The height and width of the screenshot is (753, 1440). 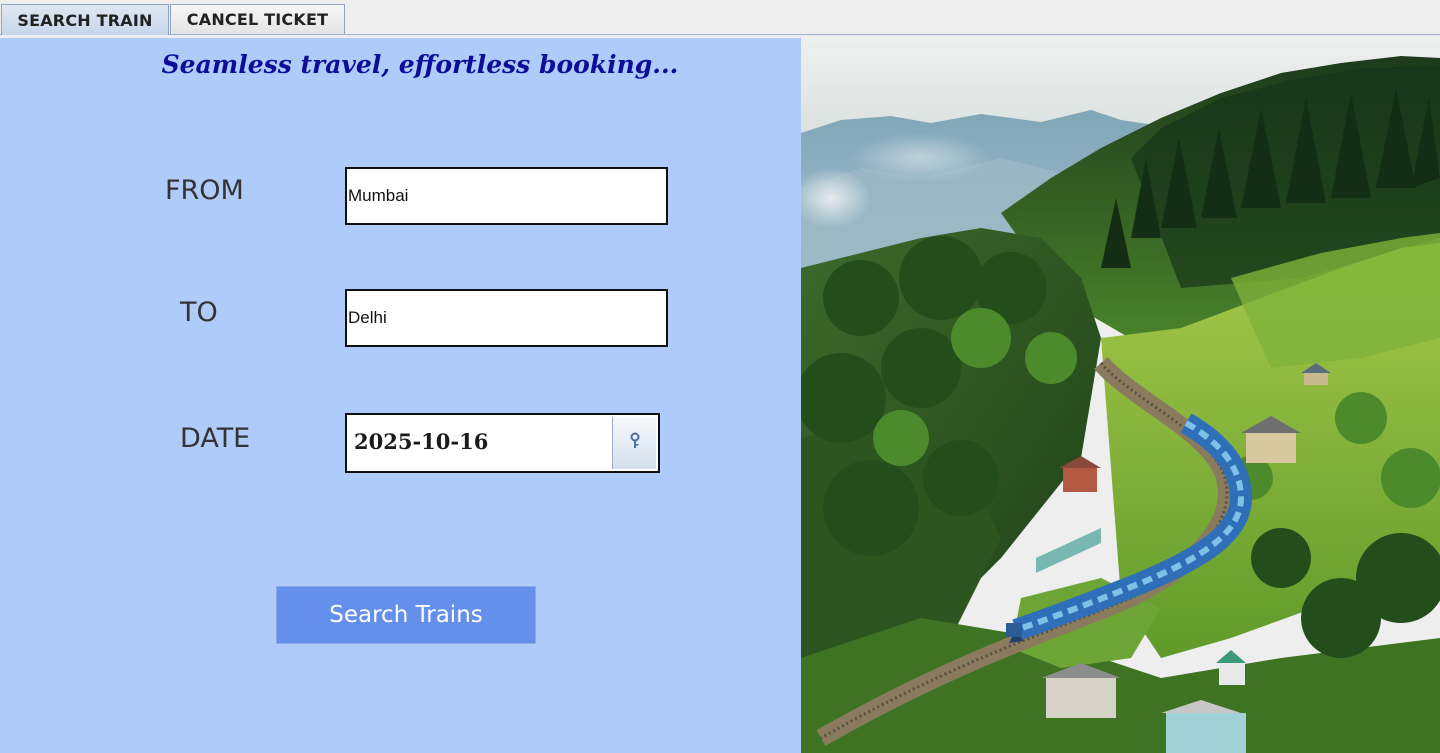 I want to click on from-label: FROM, so click(x=204, y=190).